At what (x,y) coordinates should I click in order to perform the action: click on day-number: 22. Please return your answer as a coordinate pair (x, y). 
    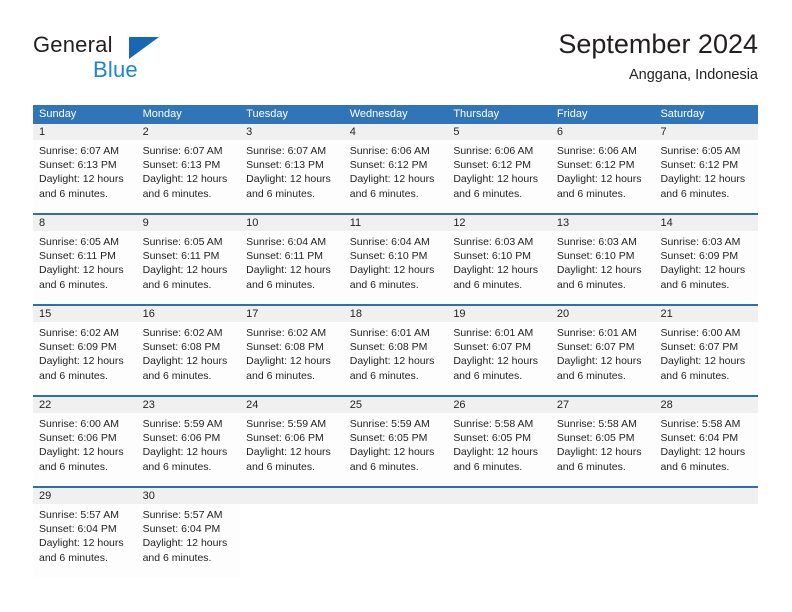
    Looking at the image, I should click on (85, 405).